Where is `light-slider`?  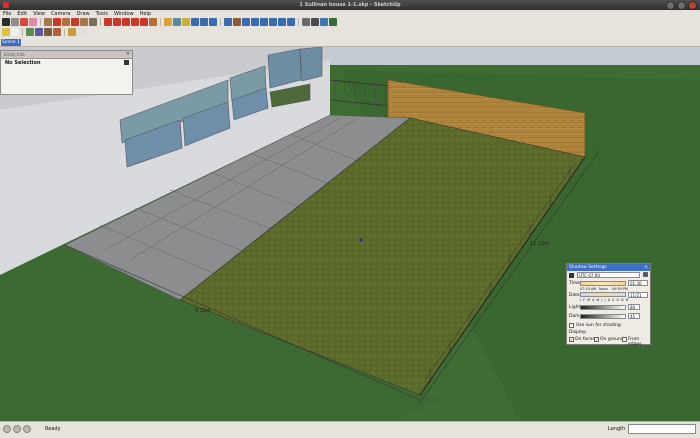
light-slider is located at coordinates (603, 307).